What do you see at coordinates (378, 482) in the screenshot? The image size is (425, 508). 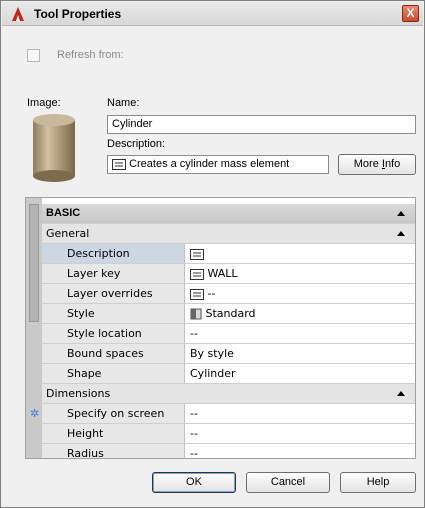 I see `help-button: Help` at bounding box center [378, 482].